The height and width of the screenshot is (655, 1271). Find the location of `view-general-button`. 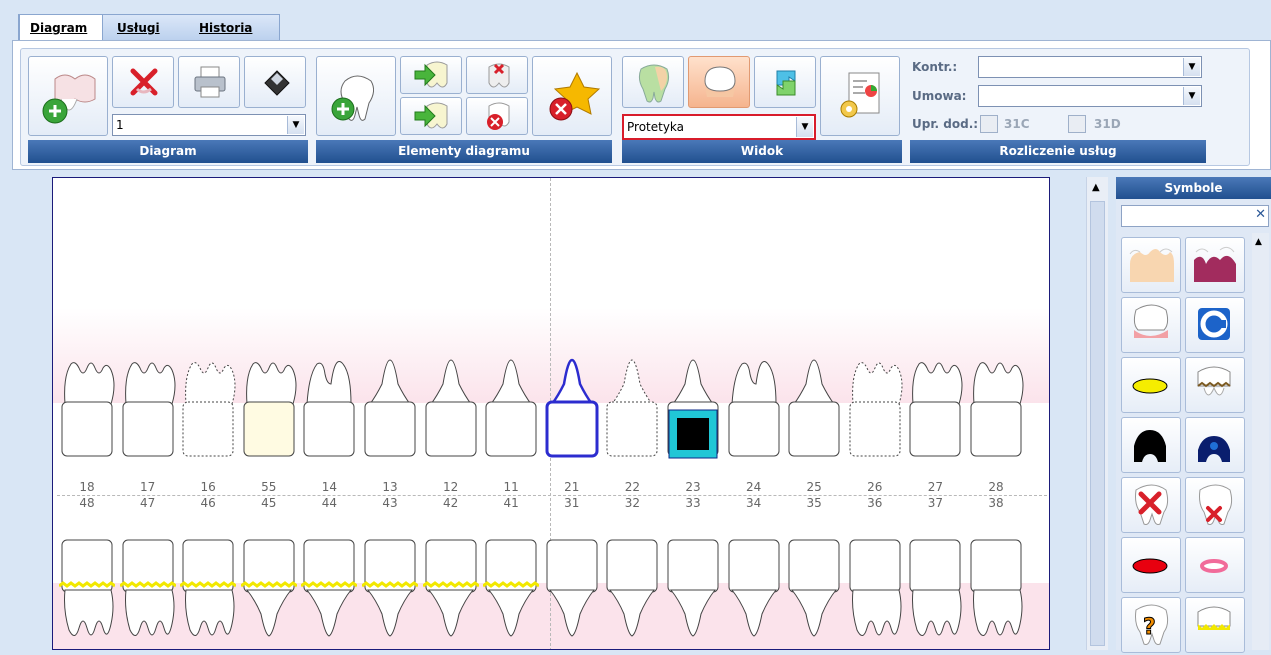

view-general-button is located at coordinates (653, 82).